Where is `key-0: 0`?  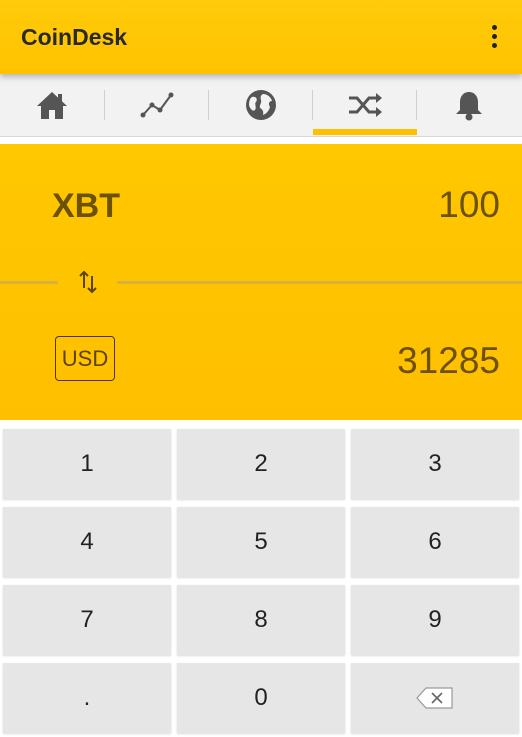
key-0: 0 is located at coordinates (261, 698).